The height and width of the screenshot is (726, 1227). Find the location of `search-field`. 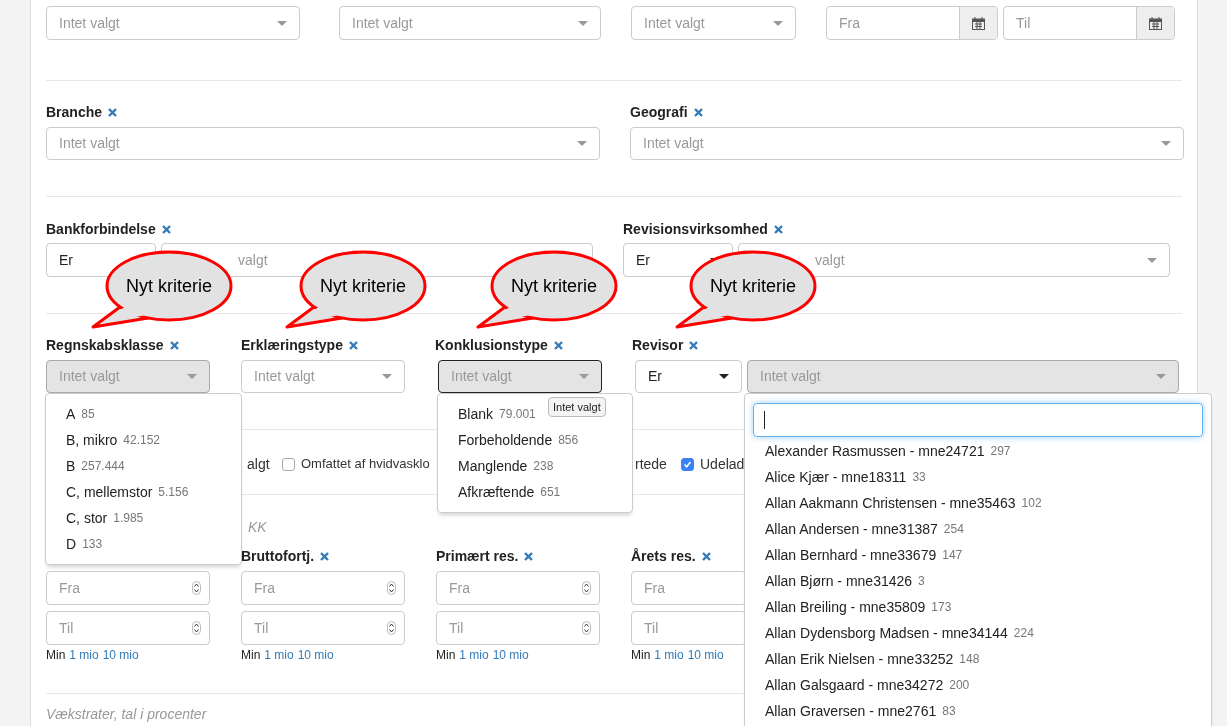

search-field is located at coordinates (978, 420).